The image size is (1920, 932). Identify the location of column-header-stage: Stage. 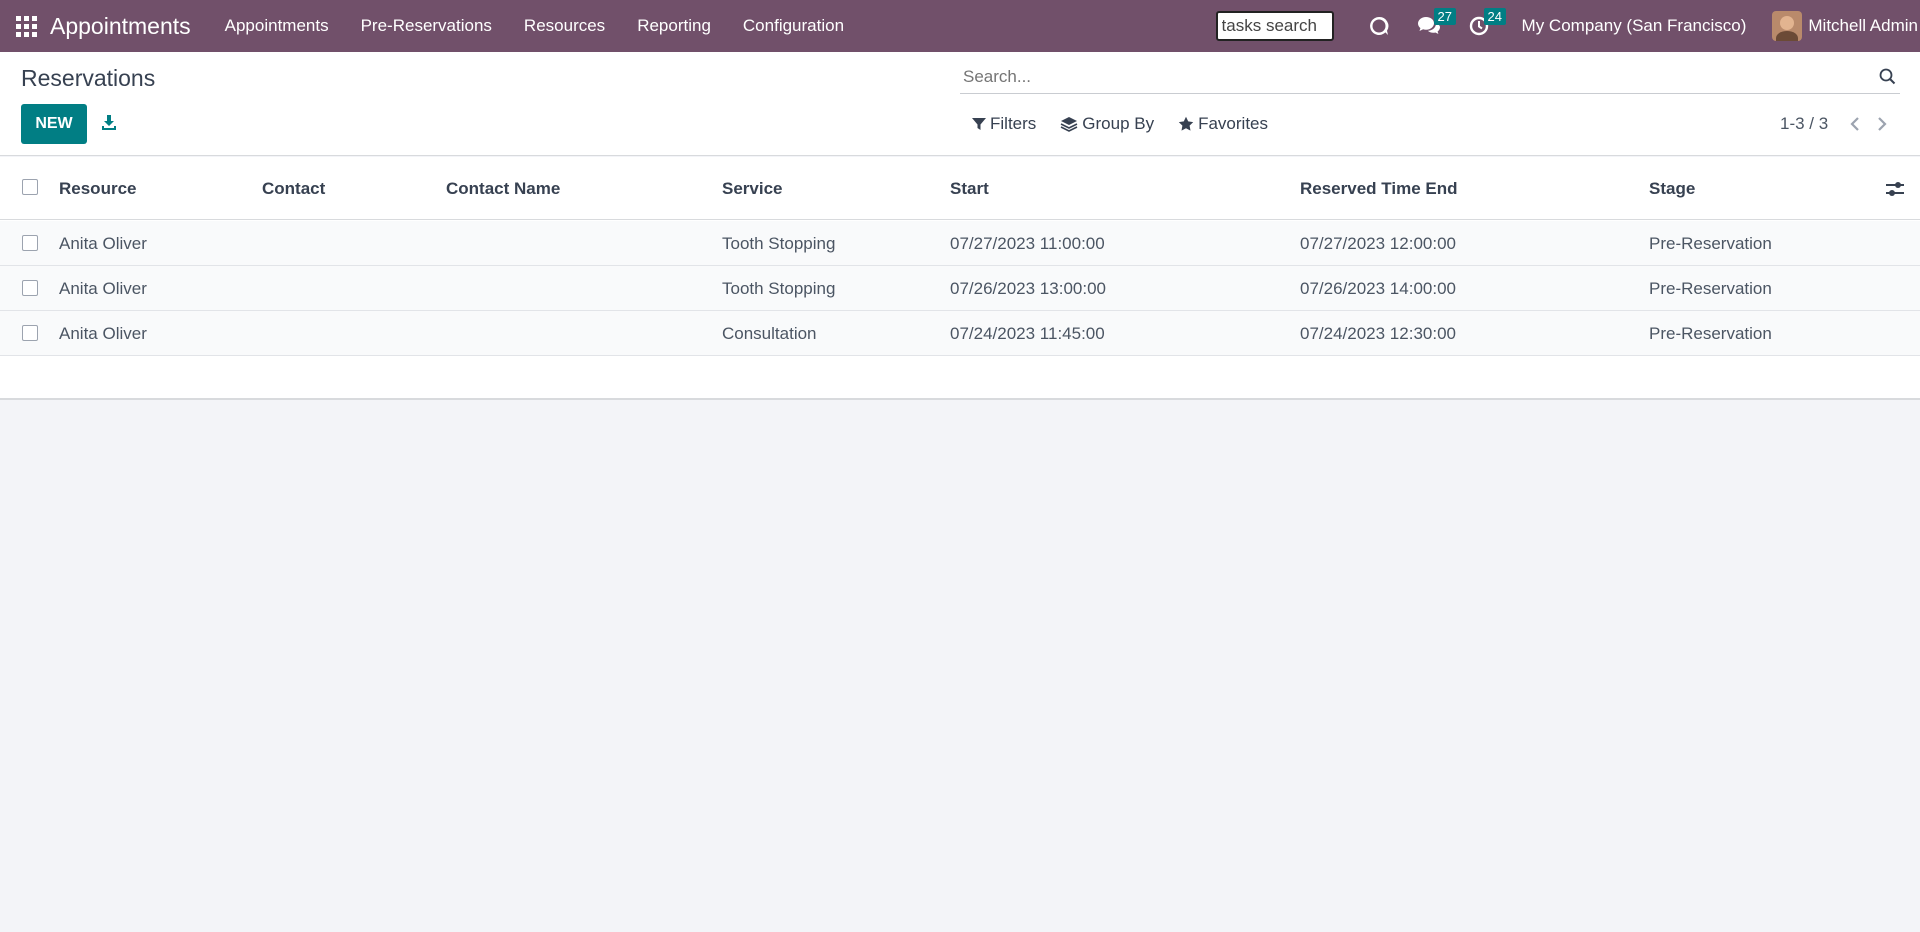
(1672, 189).